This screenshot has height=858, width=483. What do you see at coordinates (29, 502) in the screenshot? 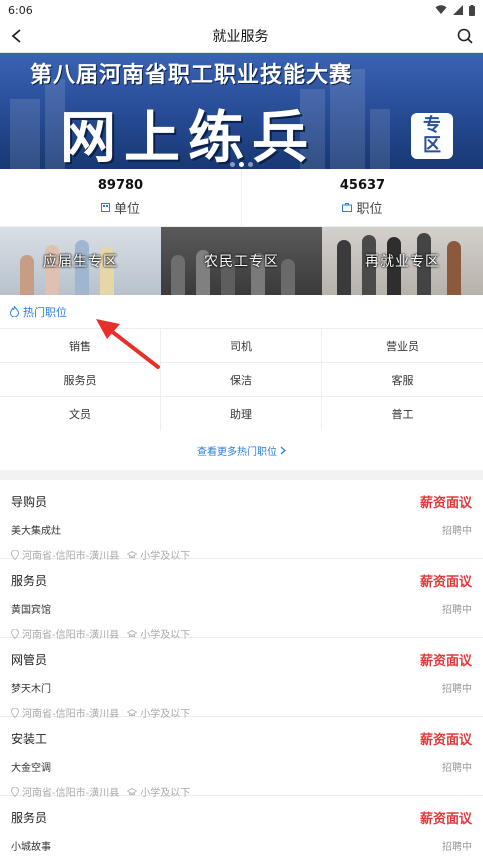
I see `job-title: 导购员` at bounding box center [29, 502].